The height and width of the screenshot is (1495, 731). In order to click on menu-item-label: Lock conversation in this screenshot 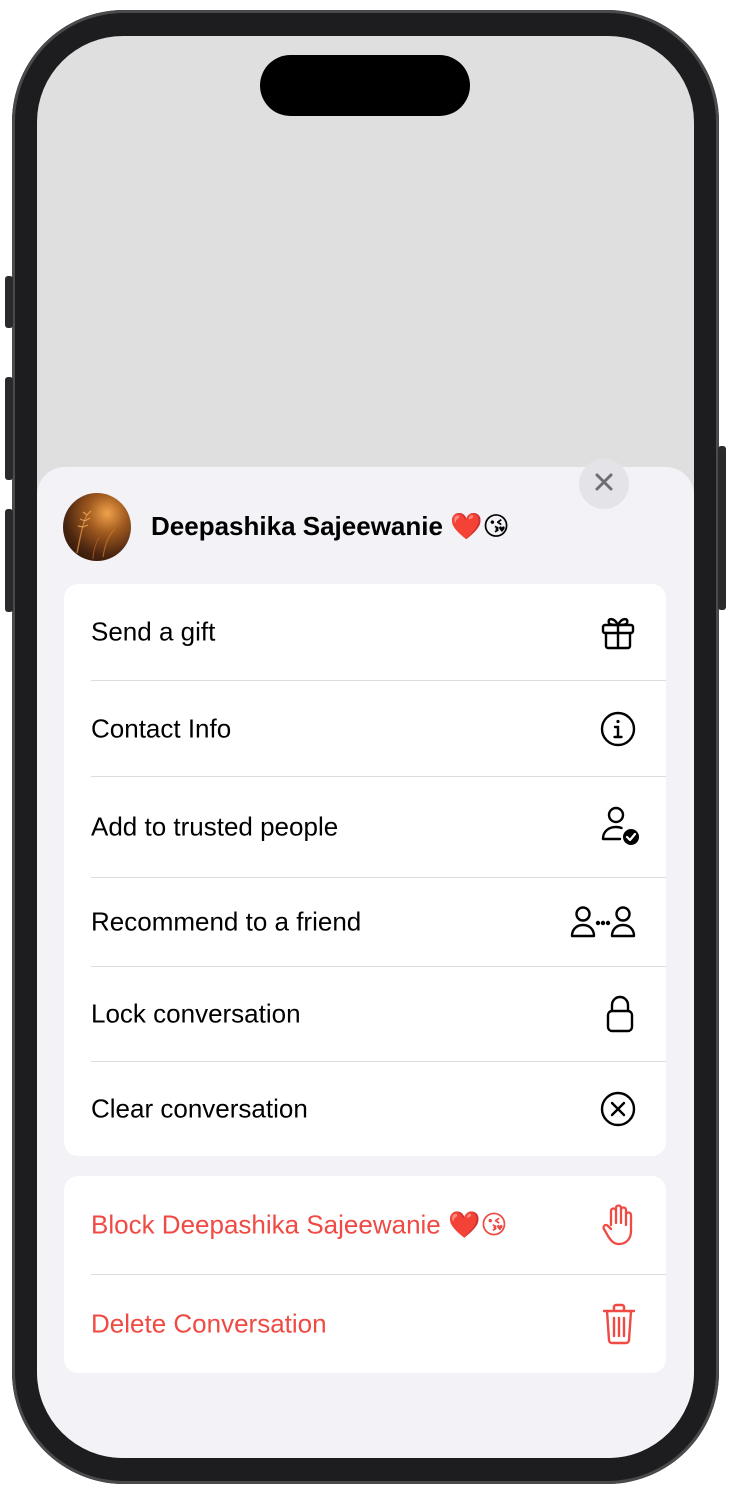, I will do `click(196, 1013)`.